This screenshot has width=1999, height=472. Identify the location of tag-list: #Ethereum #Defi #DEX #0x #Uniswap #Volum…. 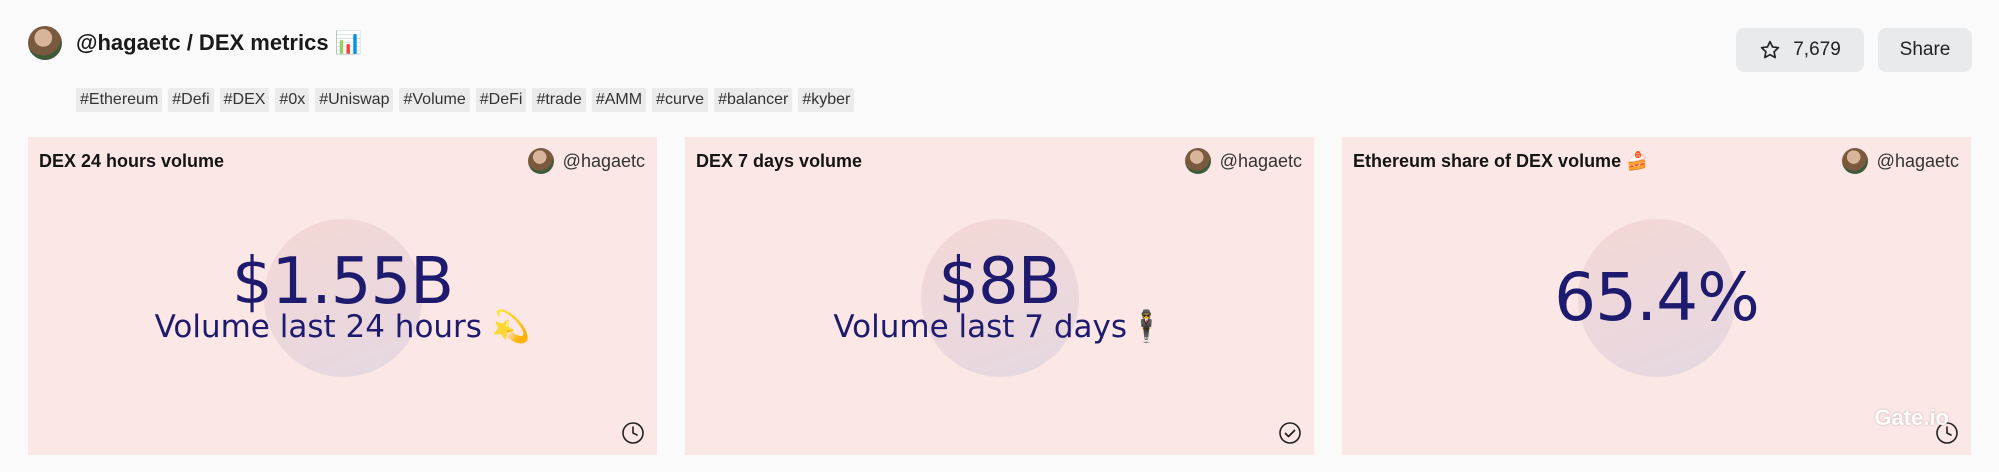
(465, 100).